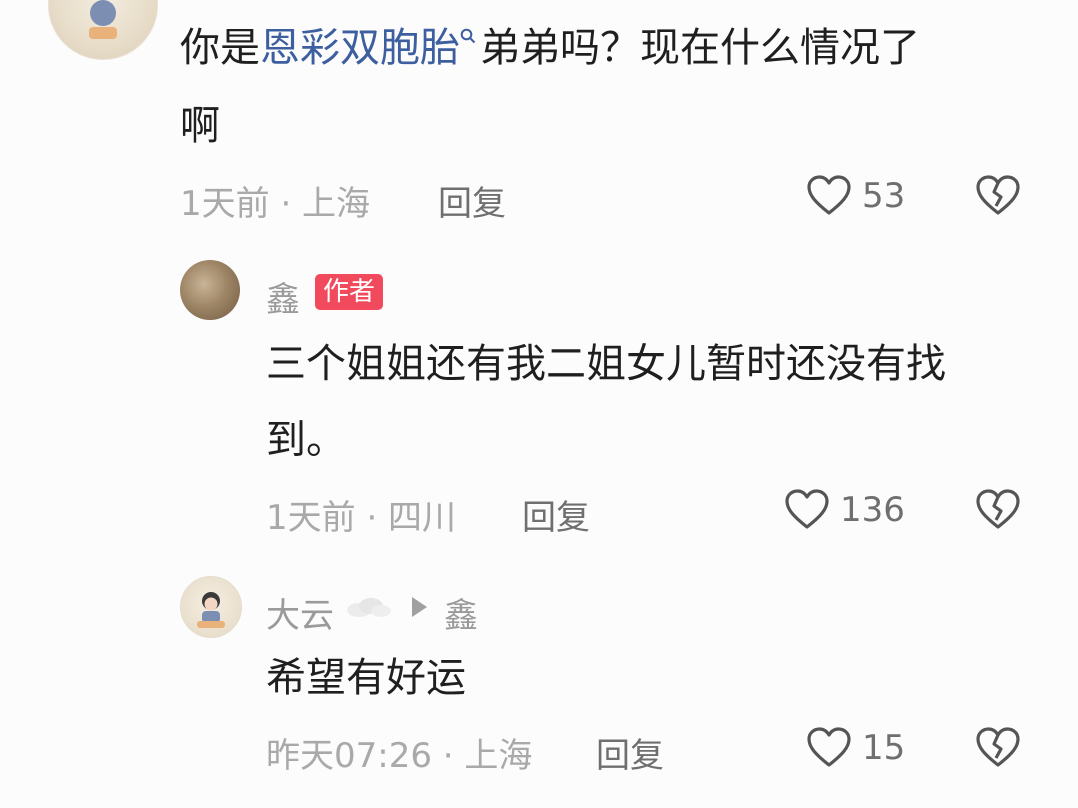  What do you see at coordinates (360, 48) in the screenshot?
I see `search-link-label: 恩彩双胞胎` at bounding box center [360, 48].